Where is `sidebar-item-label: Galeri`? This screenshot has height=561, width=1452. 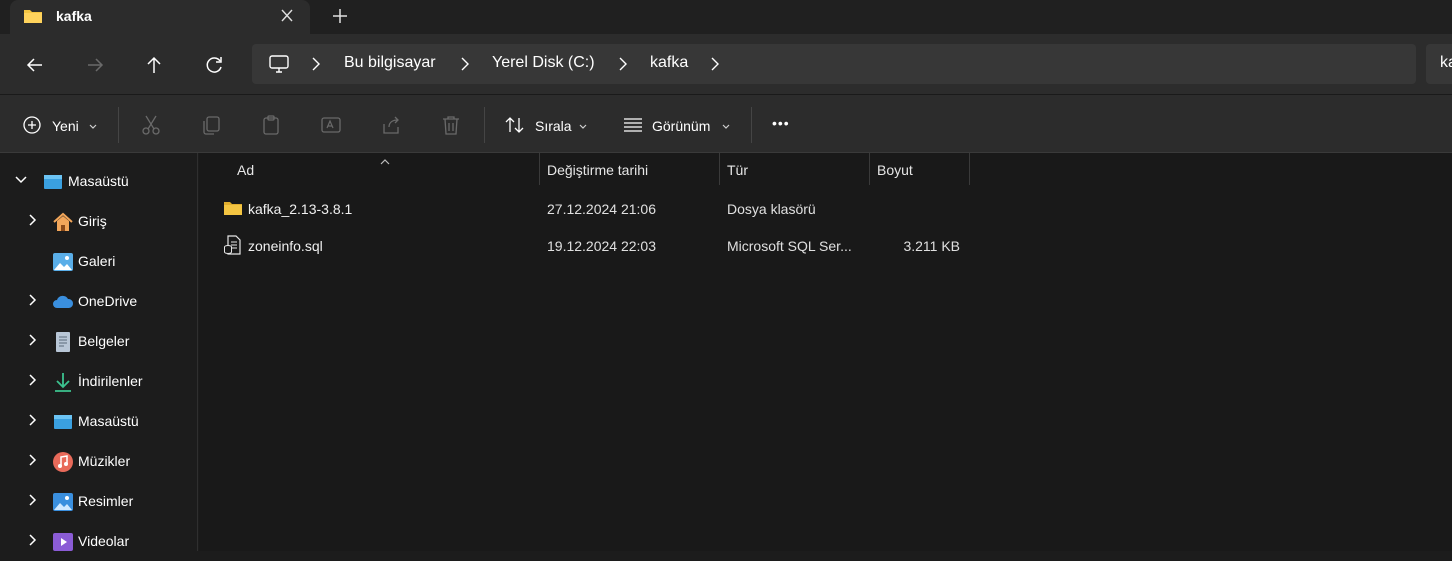
sidebar-item-label: Galeri is located at coordinates (97, 261).